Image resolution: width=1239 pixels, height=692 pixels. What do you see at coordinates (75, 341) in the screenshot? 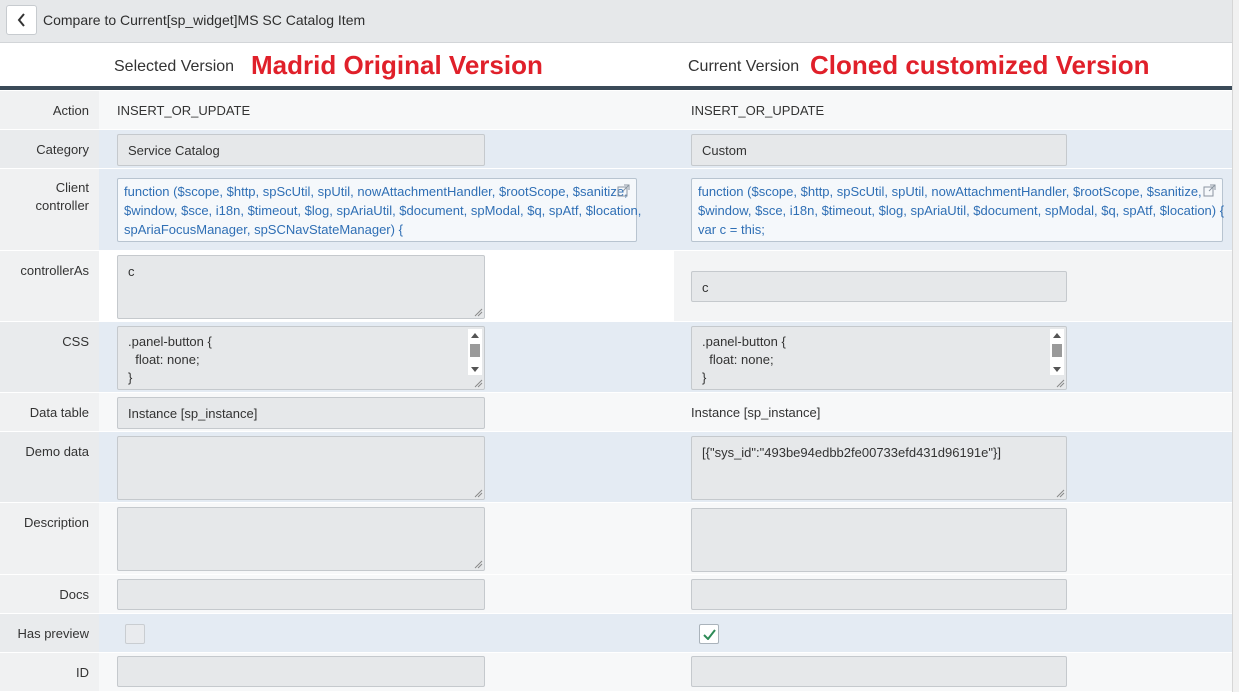
I see `field-label-css: CSS` at bounding box center [75, 341].